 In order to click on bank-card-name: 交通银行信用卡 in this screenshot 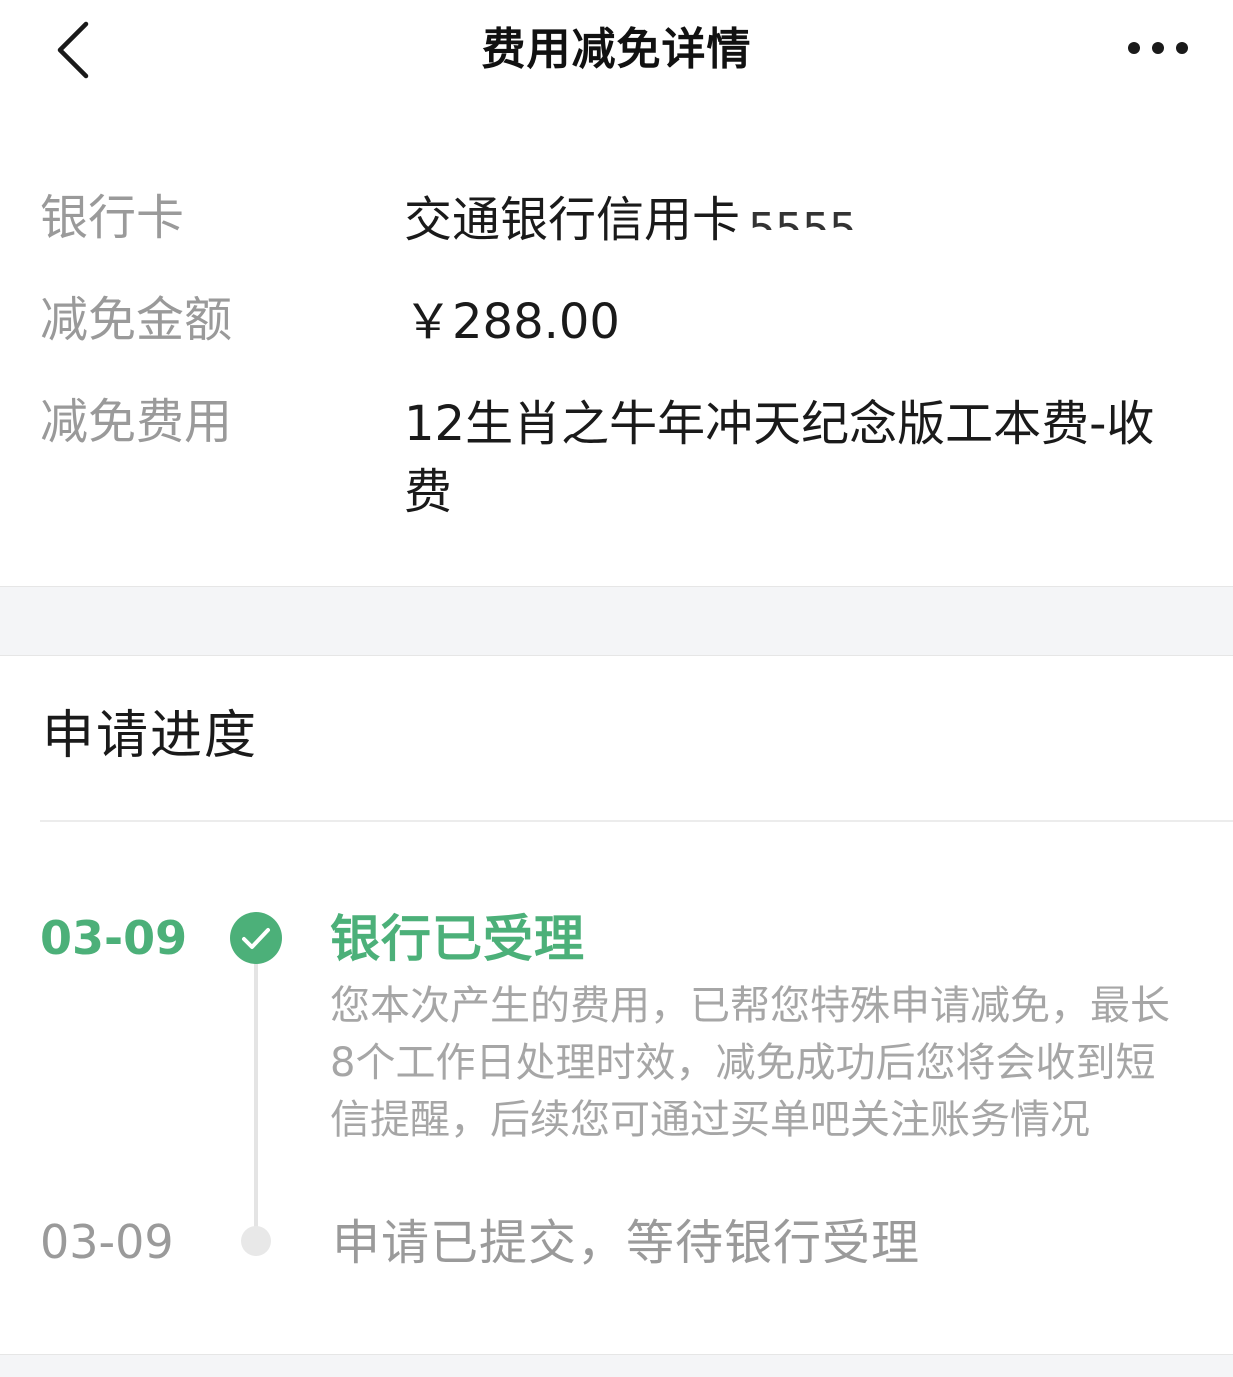, I will do `click(572, 220)`.